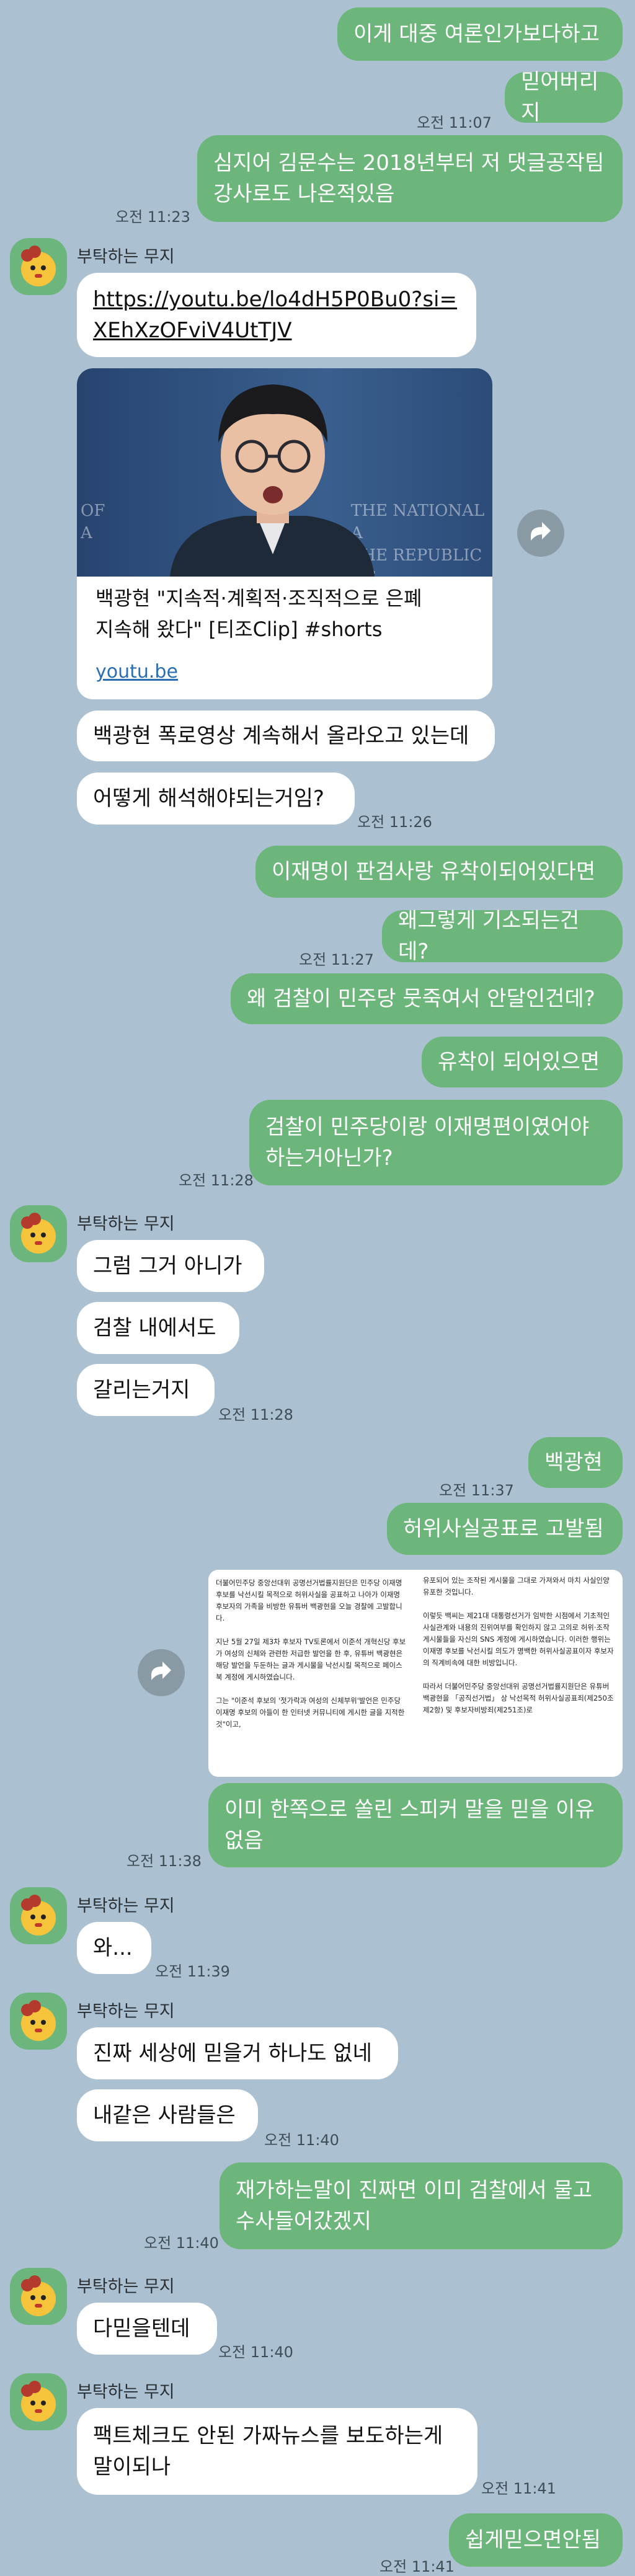 The width and height of the screenshot is (635, 2576). I want to click on their-message: 팩트체크도 안된 가짜뉴스를 보도하는게 말이되나, so click(277, 2451).